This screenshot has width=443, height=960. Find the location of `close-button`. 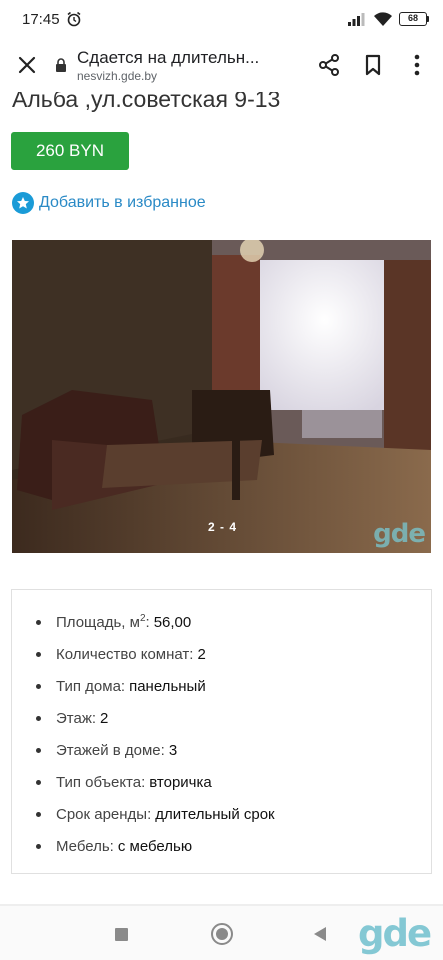

close-button is located at coordinates (27, 65).